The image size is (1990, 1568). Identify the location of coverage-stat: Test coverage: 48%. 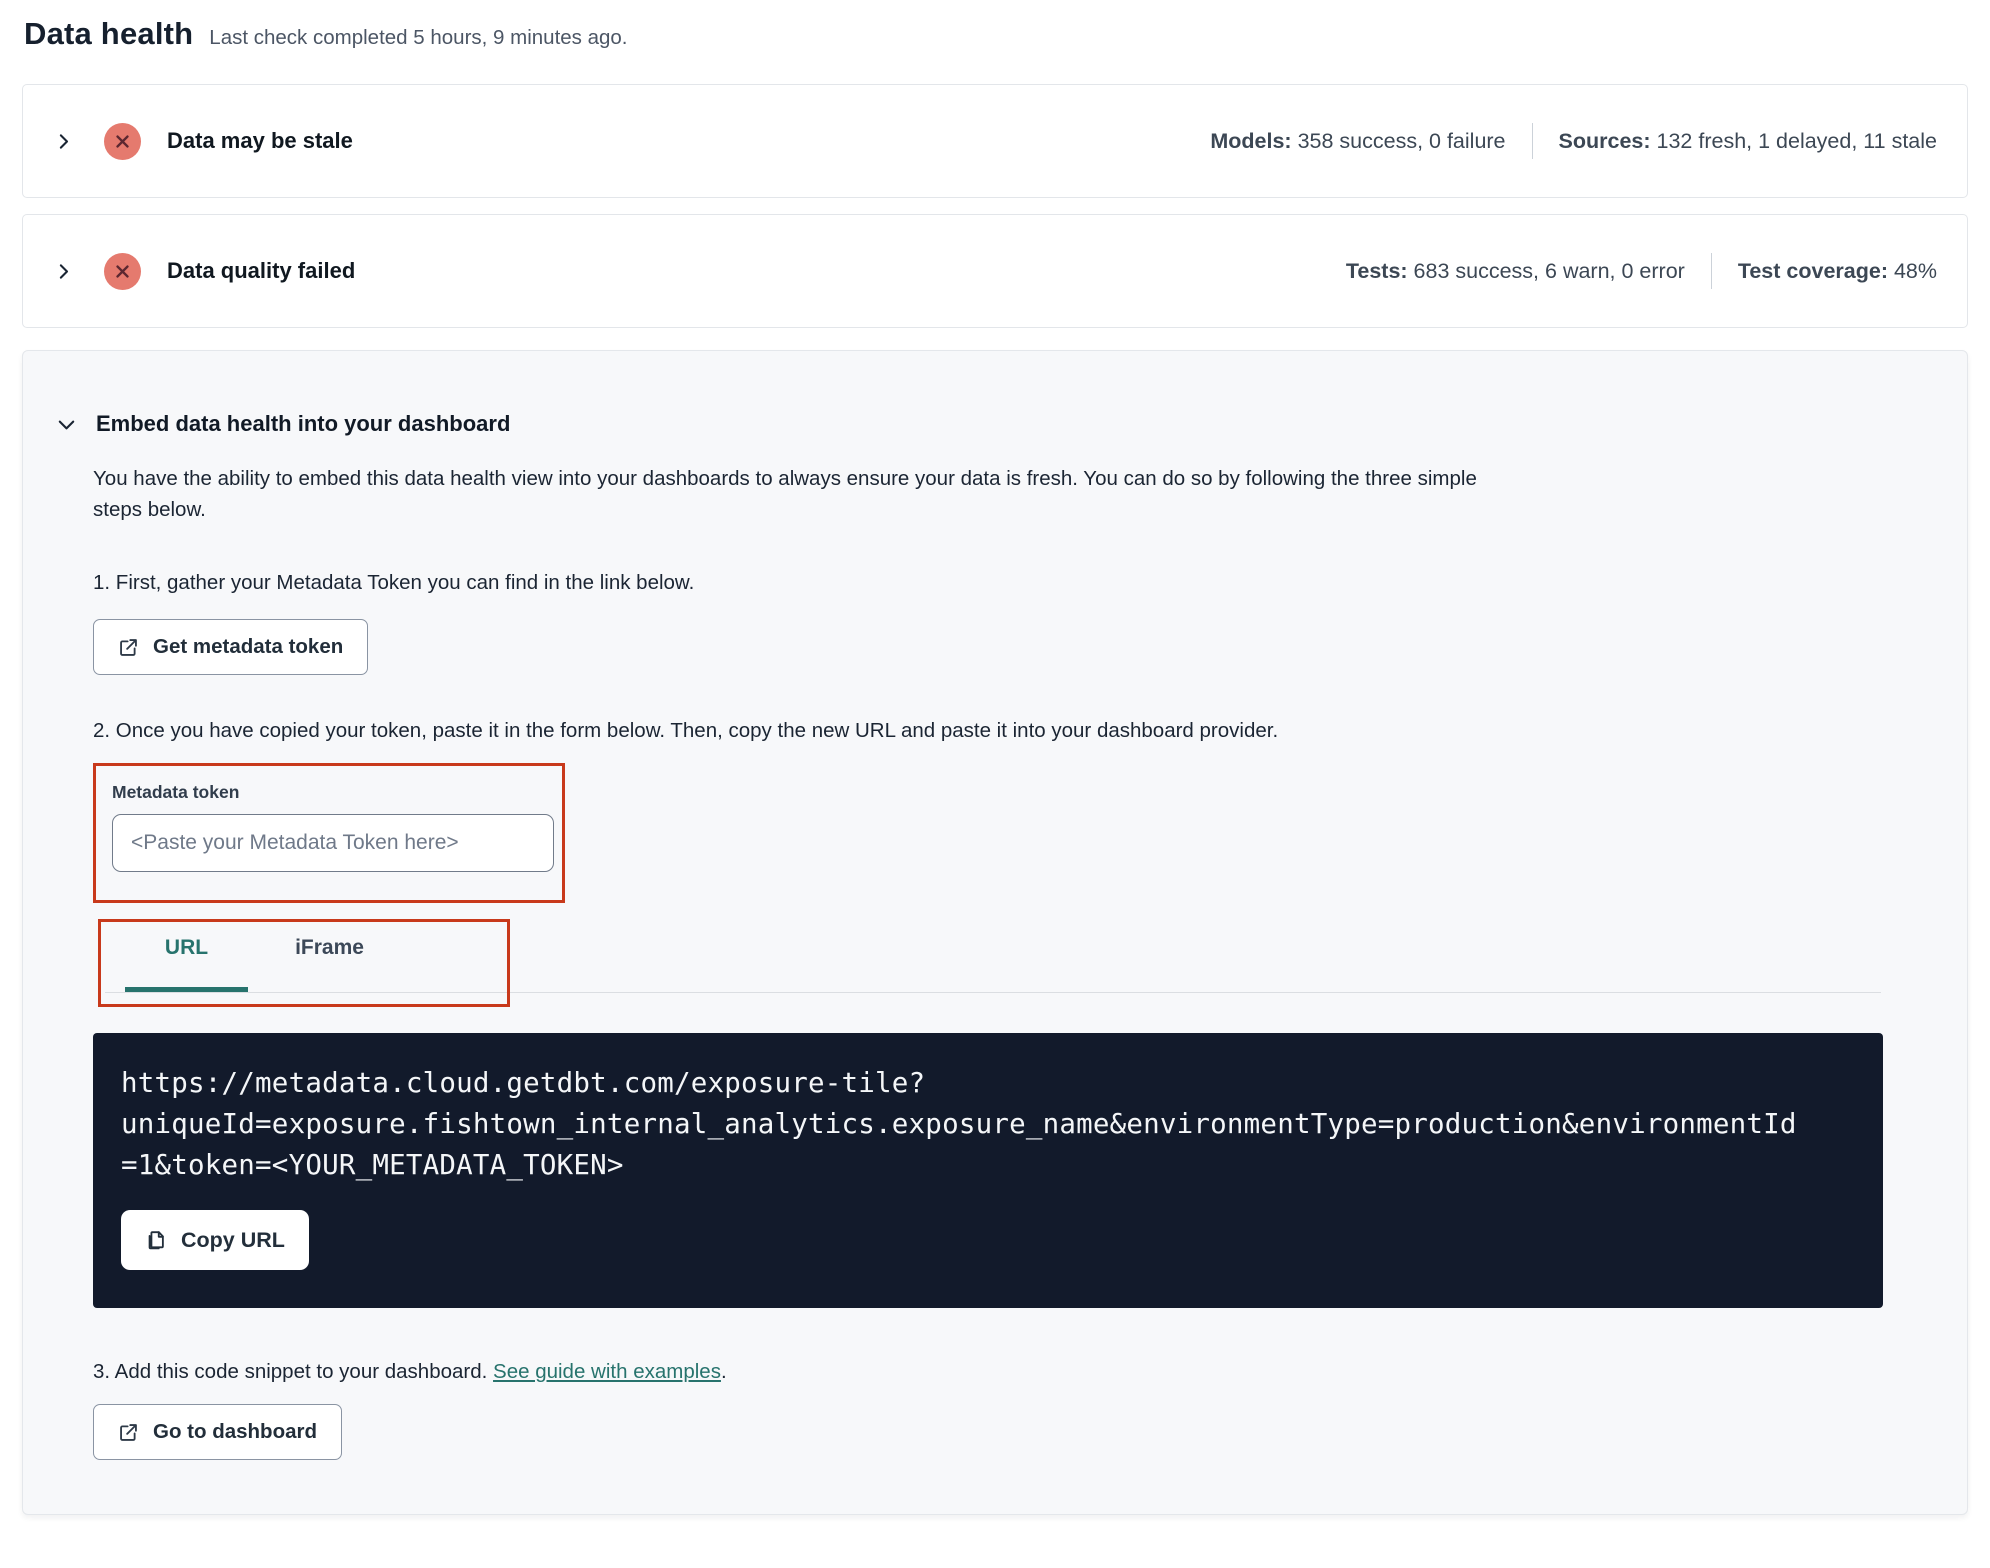
(1837, 271).